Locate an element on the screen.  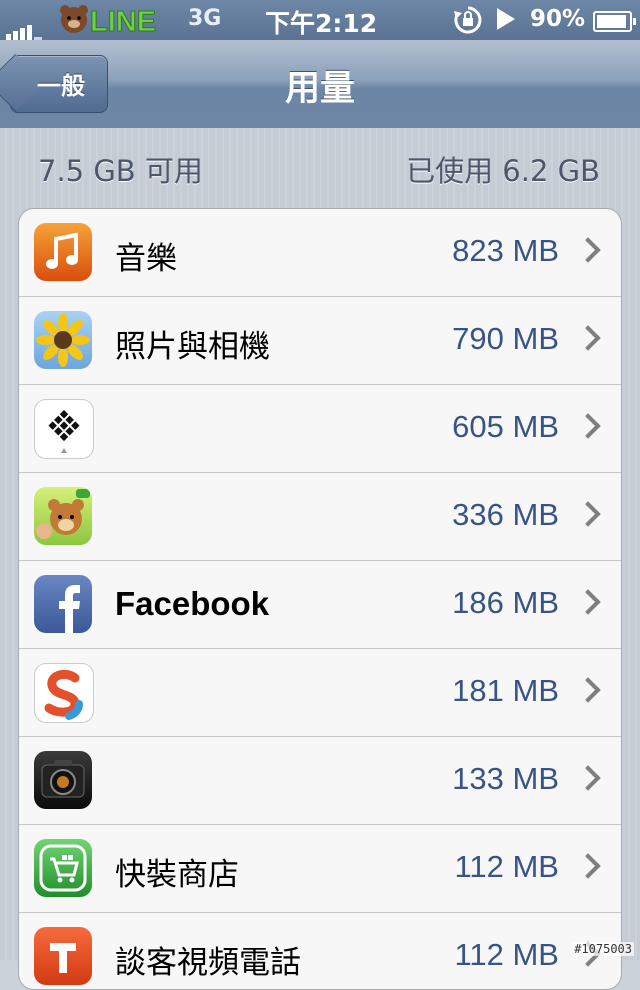
line-app-logo: LINE is located at coordinates (113, 23).